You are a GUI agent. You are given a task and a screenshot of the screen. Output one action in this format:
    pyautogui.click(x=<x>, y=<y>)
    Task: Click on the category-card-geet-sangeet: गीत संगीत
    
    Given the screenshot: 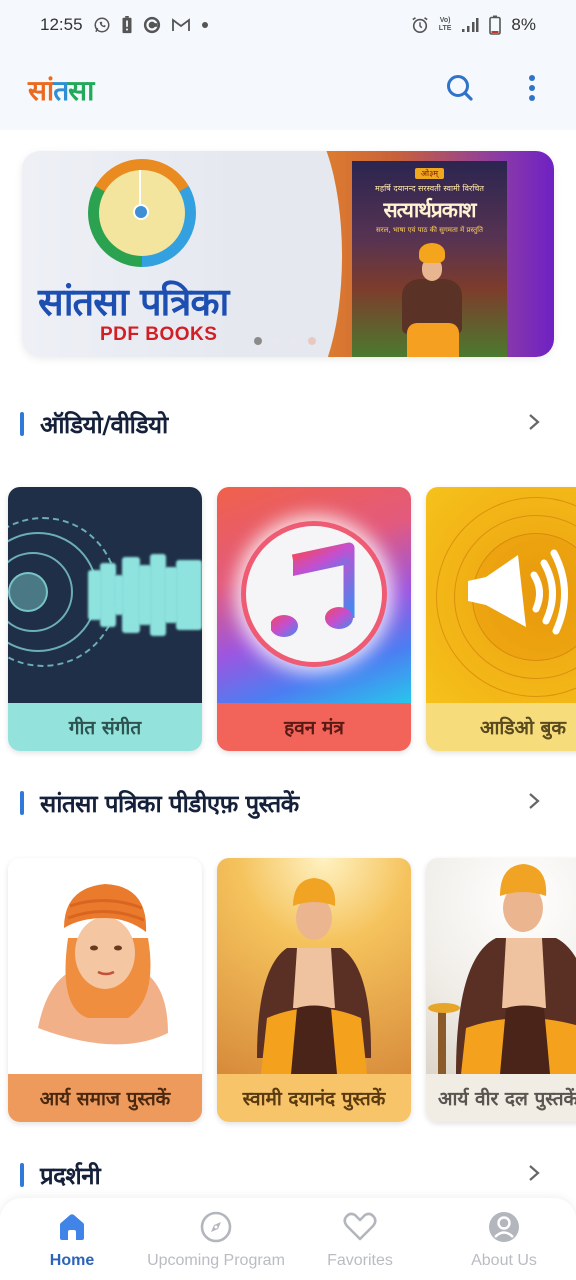 What is the action you would take?
    pyautogui.click(x=105, y=619)
    